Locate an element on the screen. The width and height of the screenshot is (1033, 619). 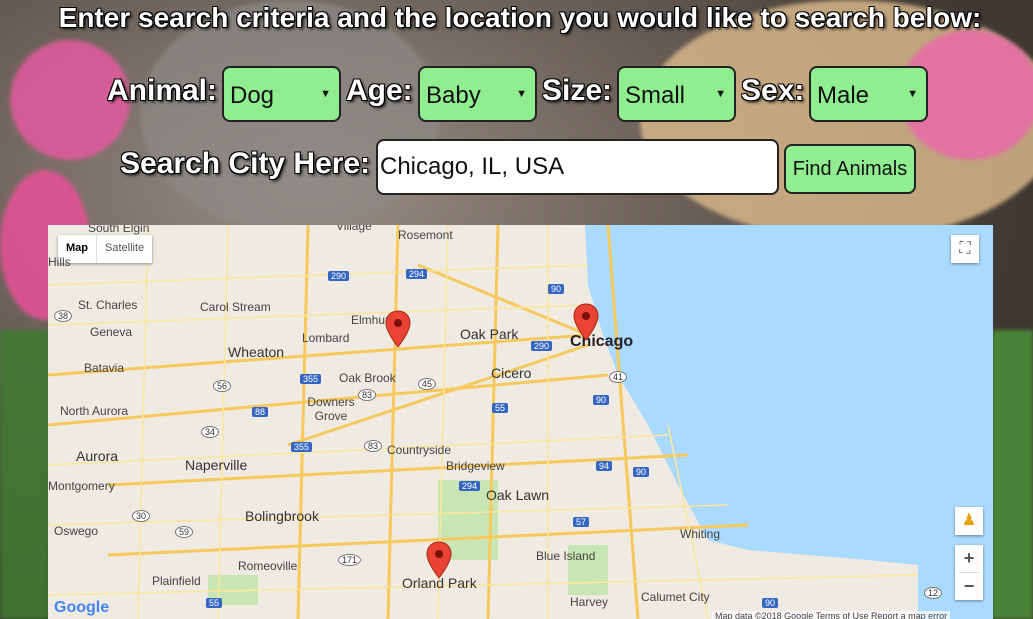
place-label: Oswego is located at coordinates (76, 531).